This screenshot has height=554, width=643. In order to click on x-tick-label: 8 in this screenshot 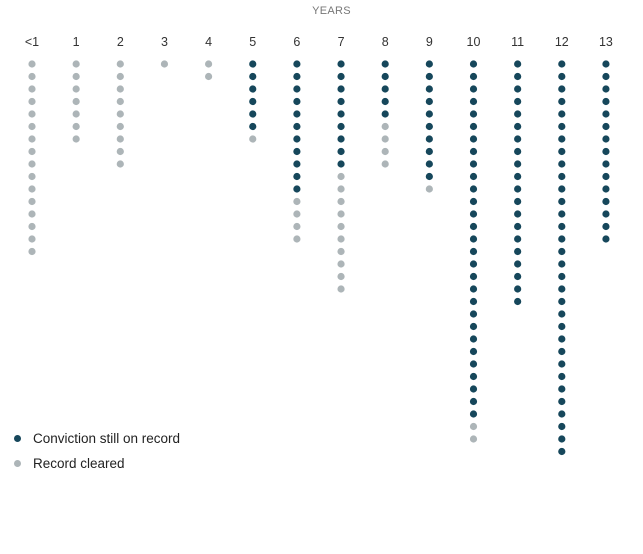, I will do `click(385, 42)`.